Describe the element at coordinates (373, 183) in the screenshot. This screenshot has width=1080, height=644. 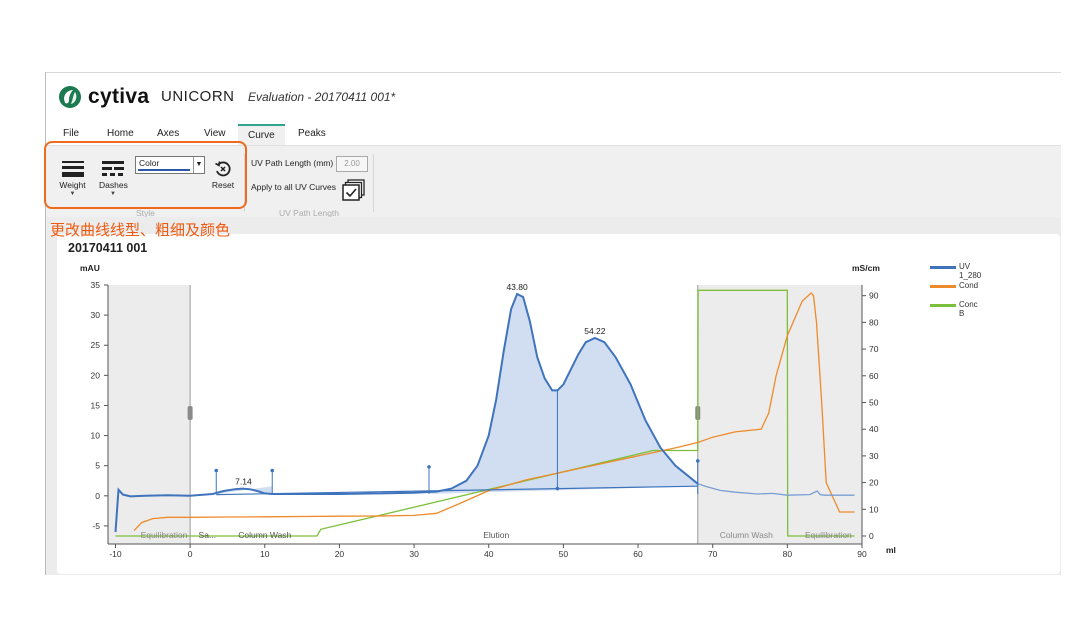
I see `group-divider` at that location.